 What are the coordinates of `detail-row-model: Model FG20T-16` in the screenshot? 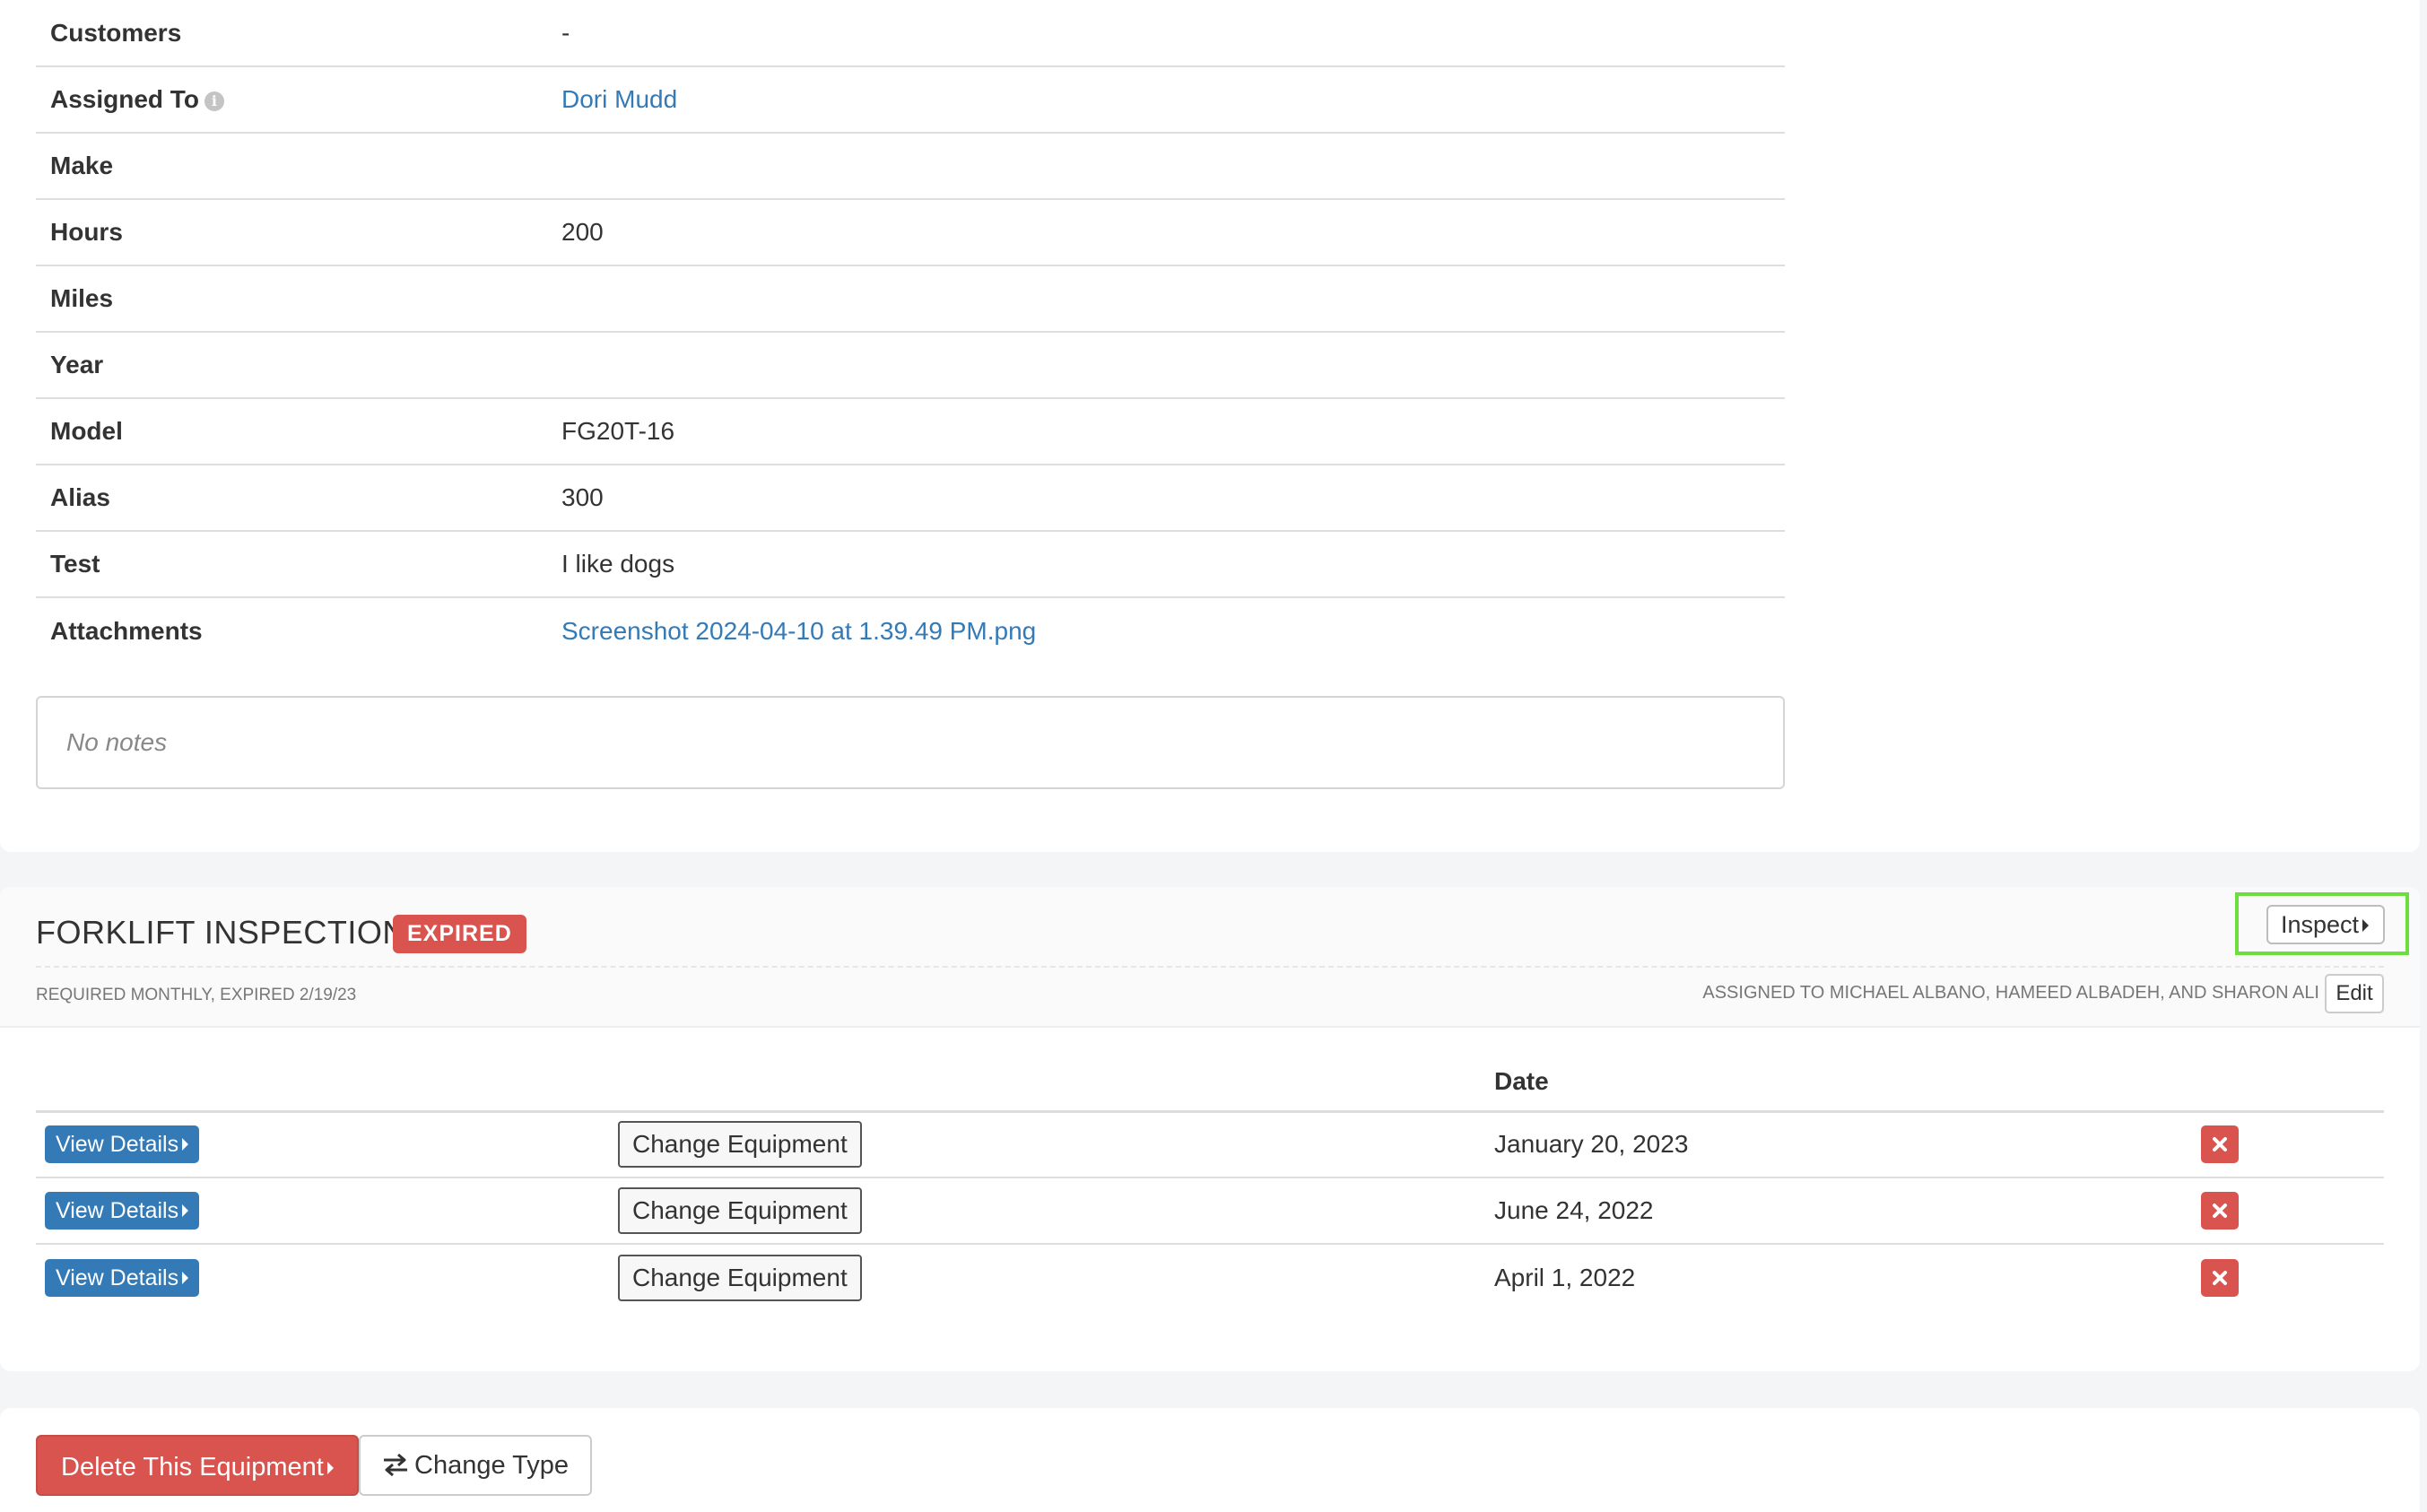 It's located at (910, 431).